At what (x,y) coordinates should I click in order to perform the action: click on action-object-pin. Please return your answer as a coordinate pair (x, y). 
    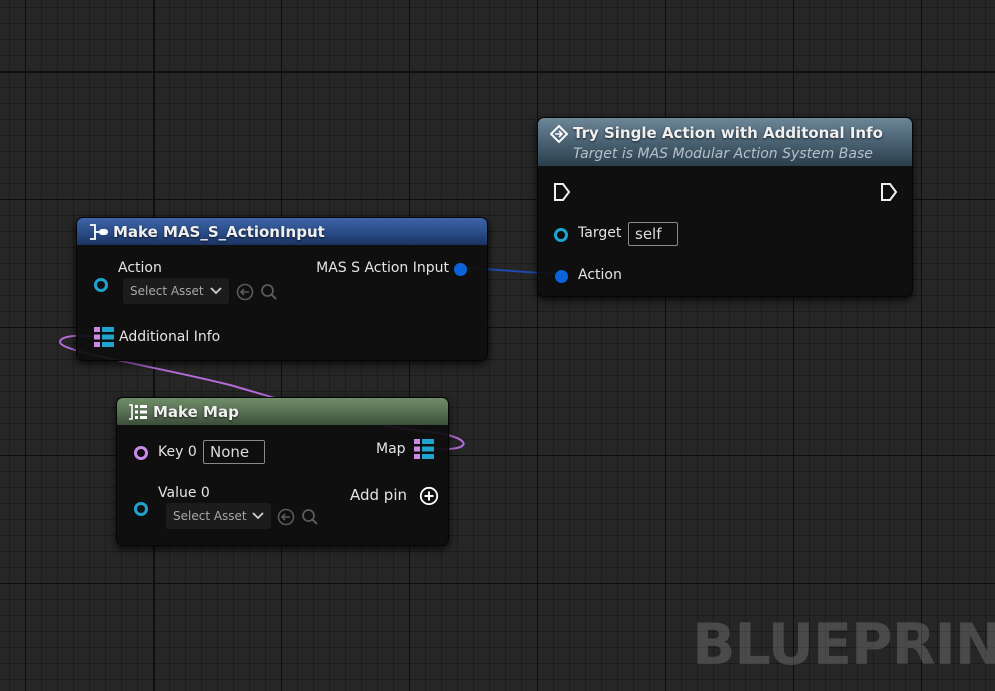
    Looking at the image, I should click on (101, 285).